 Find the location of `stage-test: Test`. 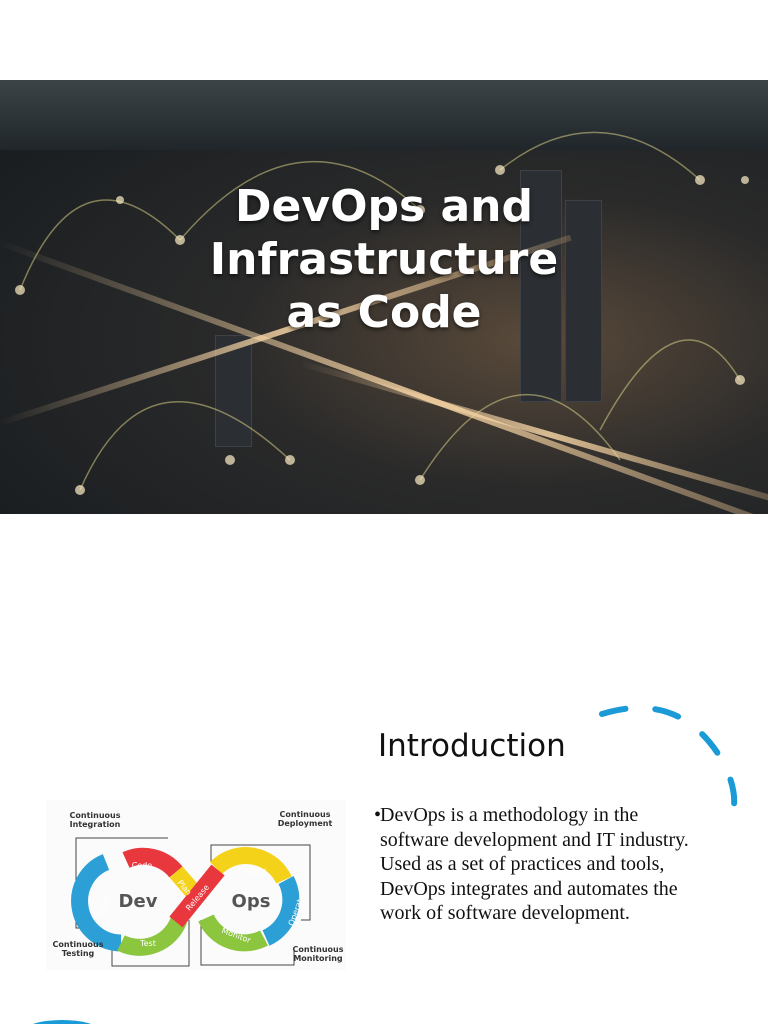

stage-test: Test is located at coordinates (147, 943).